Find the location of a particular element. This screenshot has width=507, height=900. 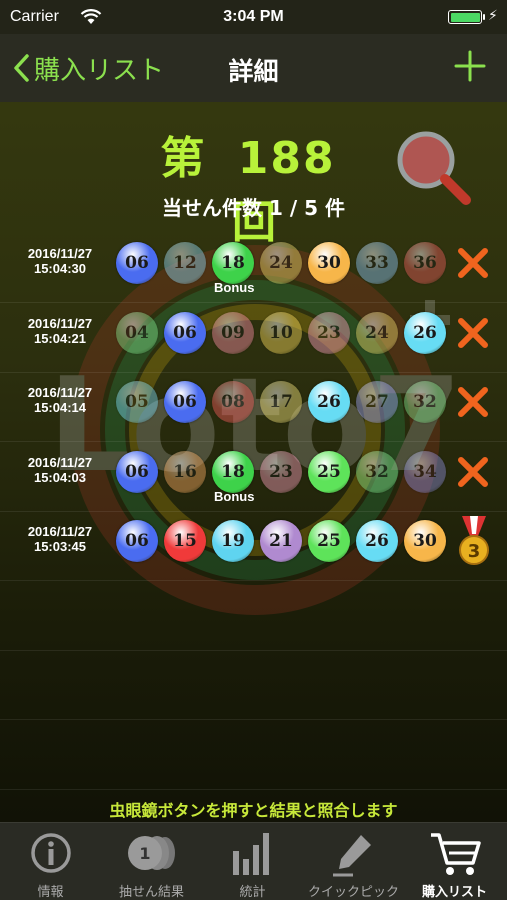

tab-quick-pick: クイックピック is located at coordinates (353, 861).